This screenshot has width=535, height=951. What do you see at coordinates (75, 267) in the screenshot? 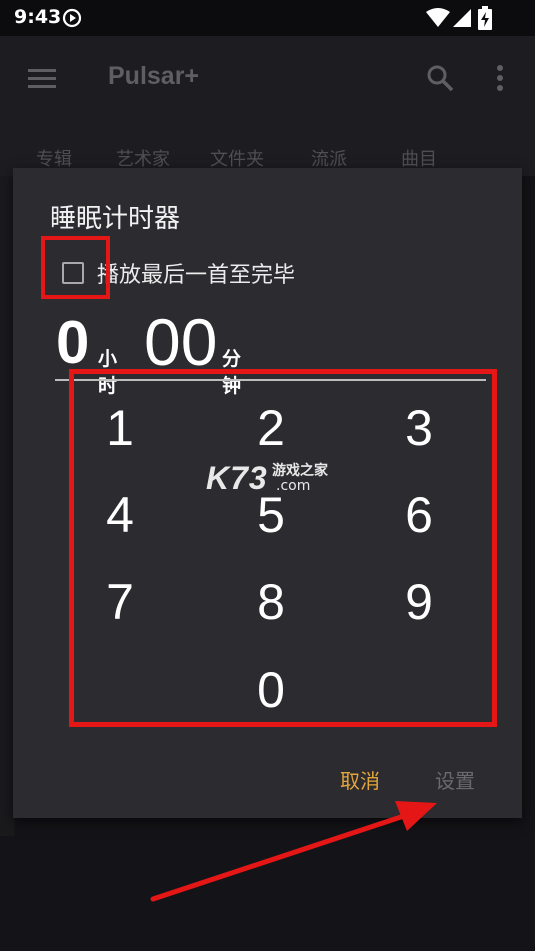
I see `annotation-box-checkbox` at bounding box center [75, 267].